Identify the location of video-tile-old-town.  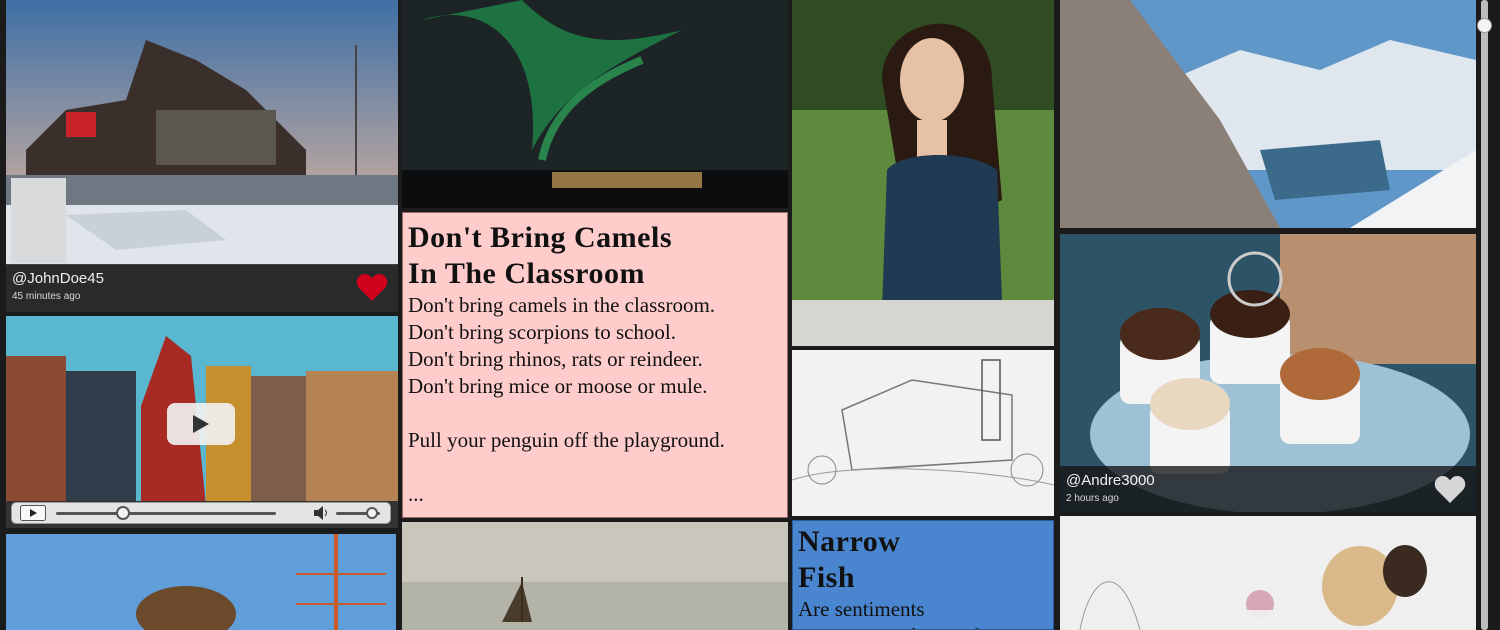
(202, 422).